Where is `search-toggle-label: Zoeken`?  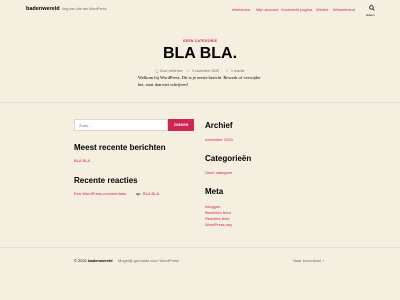
search-toggle-label: Zoeken is located at coordinates (370, 15).